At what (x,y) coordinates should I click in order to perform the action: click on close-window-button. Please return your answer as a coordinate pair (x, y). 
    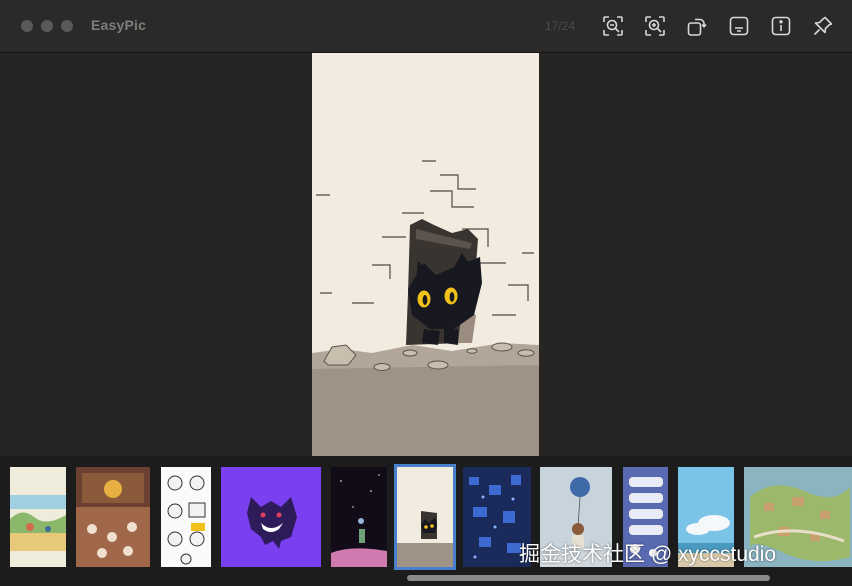
    Looking at the image, I should click on (27, 26).